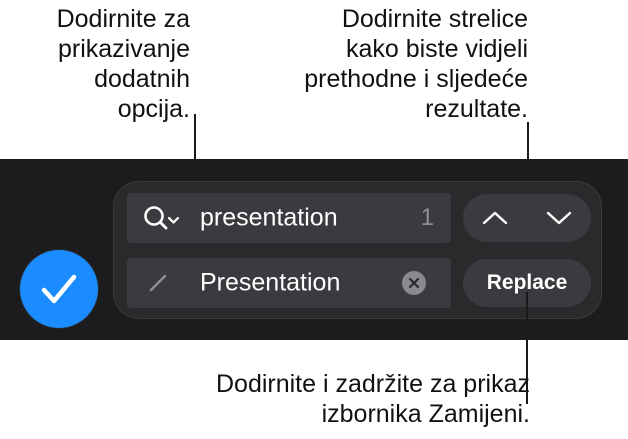  What do you see at coordinates (476, 109) in the screenshot?
I see `callout-line: rezultate.` at bounding box center [476, 109].